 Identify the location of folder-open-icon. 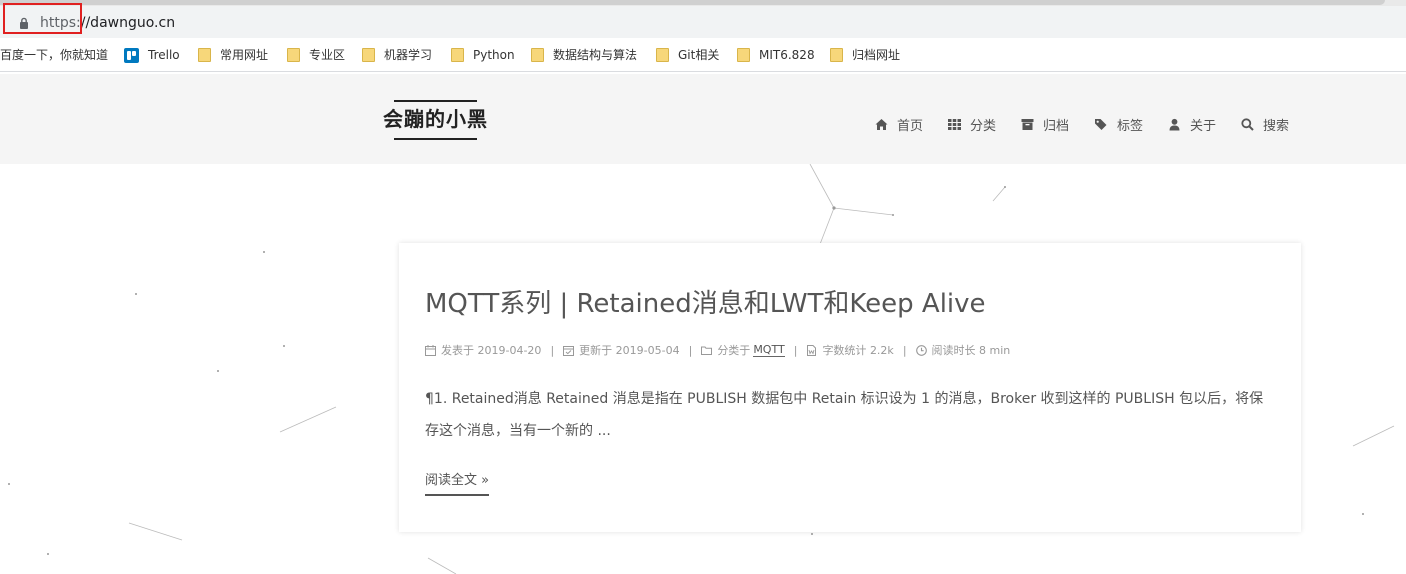
(707, 350).